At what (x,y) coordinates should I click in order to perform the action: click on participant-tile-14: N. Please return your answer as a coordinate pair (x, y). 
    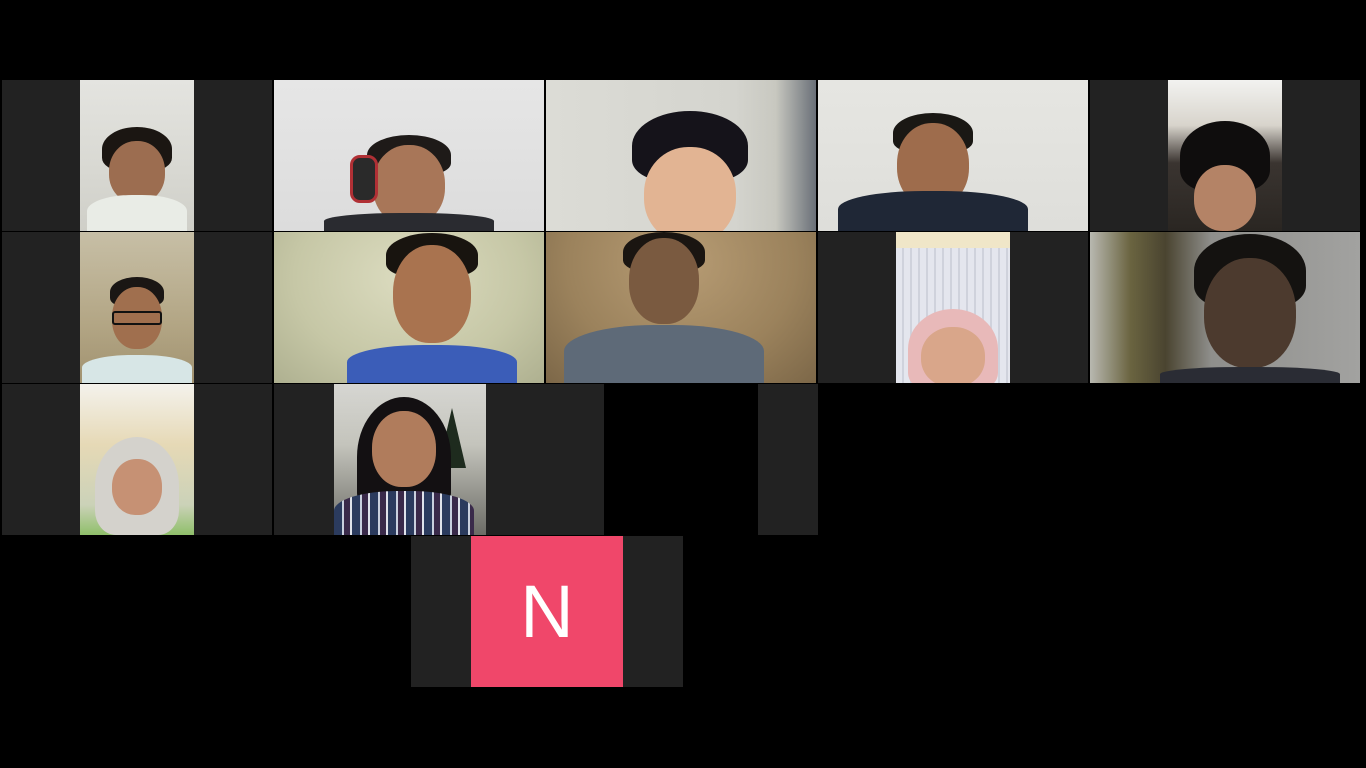
    Looking at the image, I should click on (547, 611).